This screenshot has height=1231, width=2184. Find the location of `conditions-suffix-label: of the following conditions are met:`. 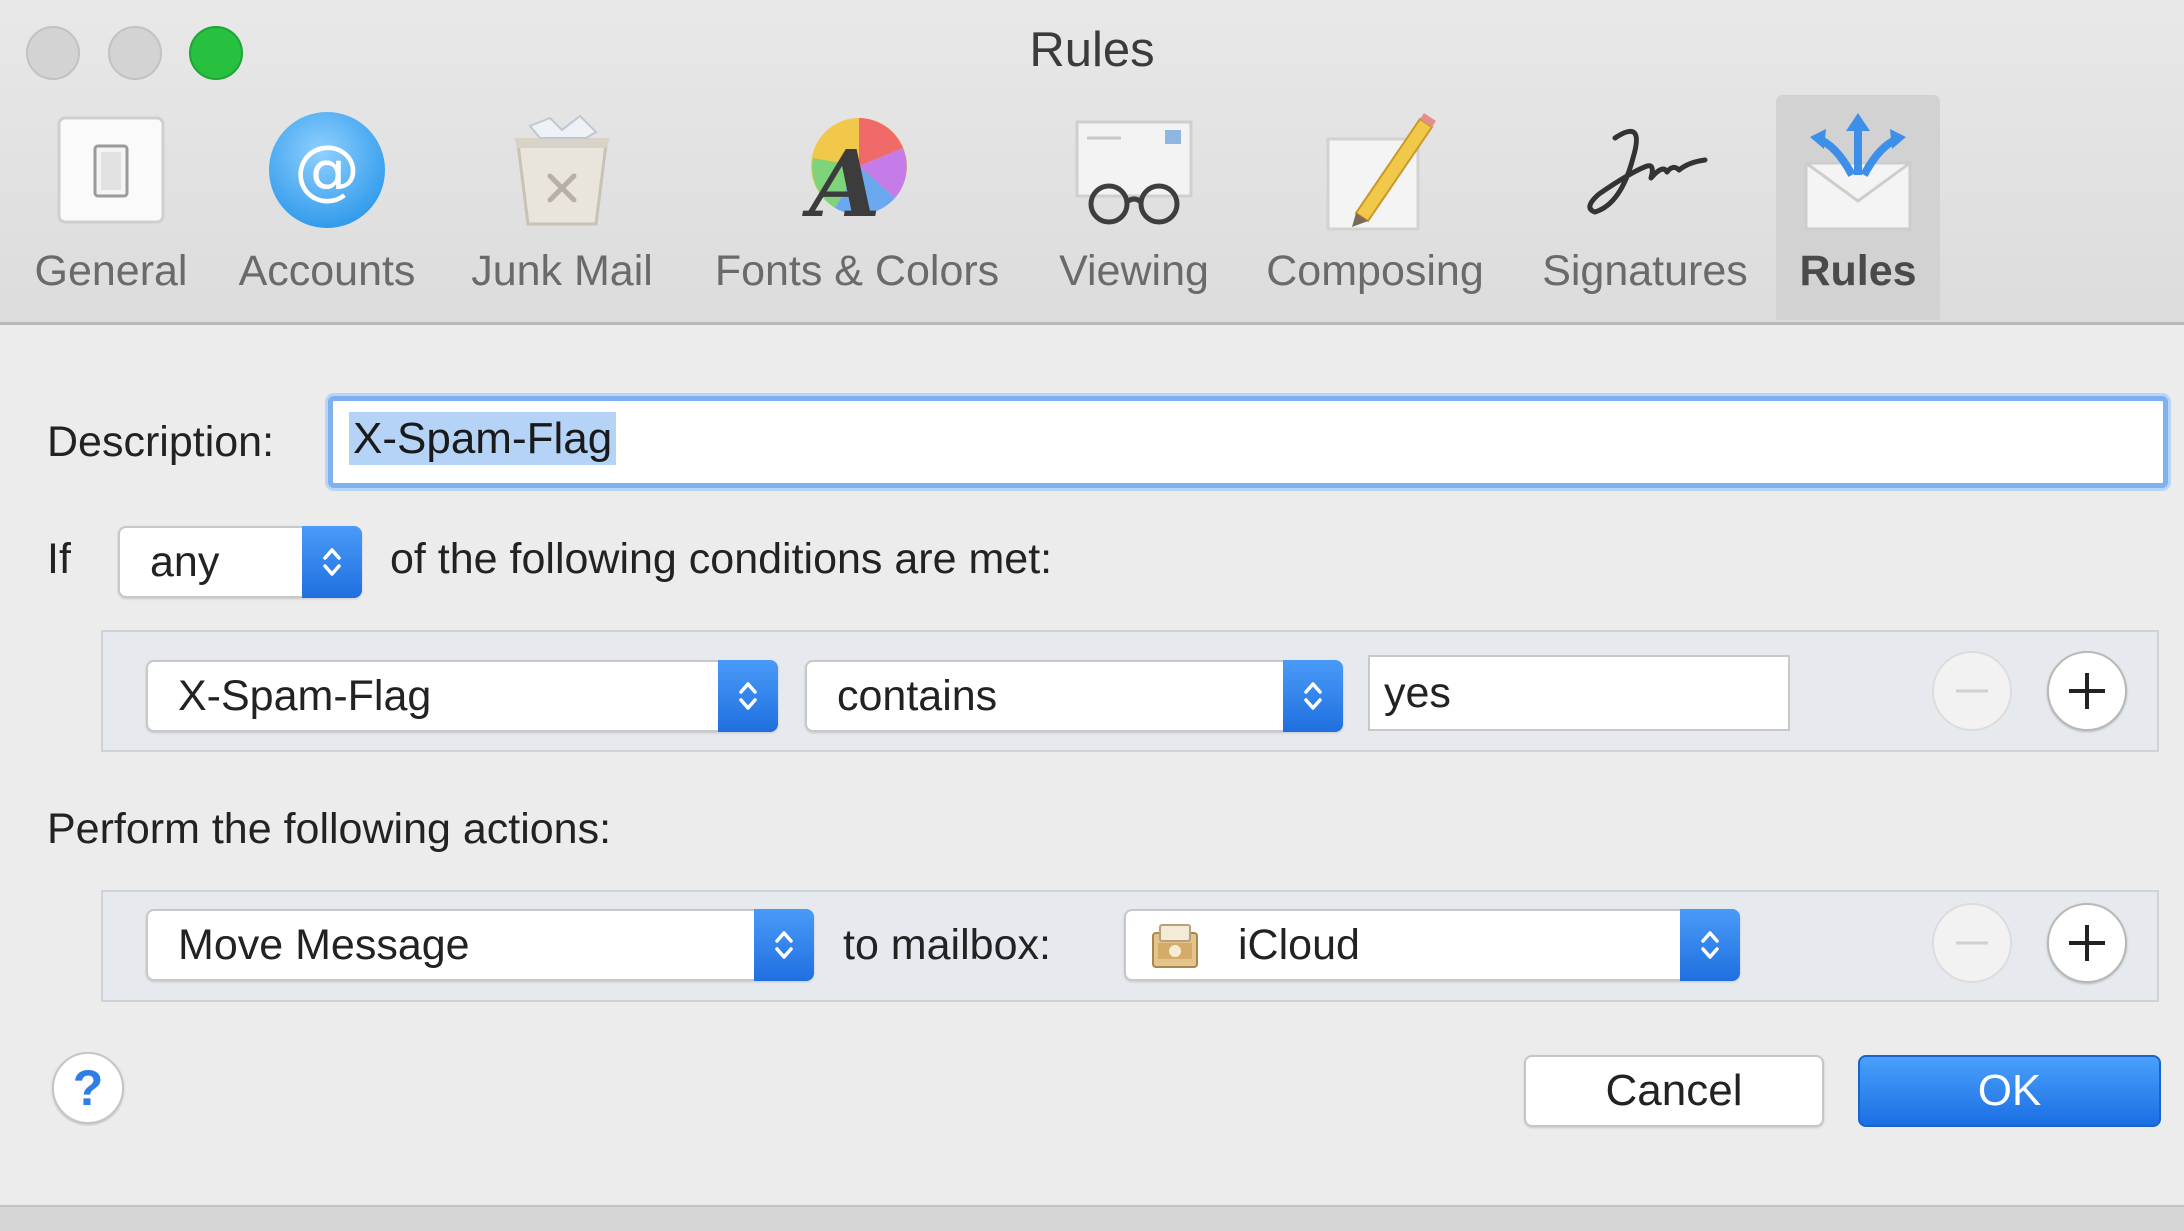

conditions-suffix-label: of the following conditions are met: is located at coordinates (721, 559).